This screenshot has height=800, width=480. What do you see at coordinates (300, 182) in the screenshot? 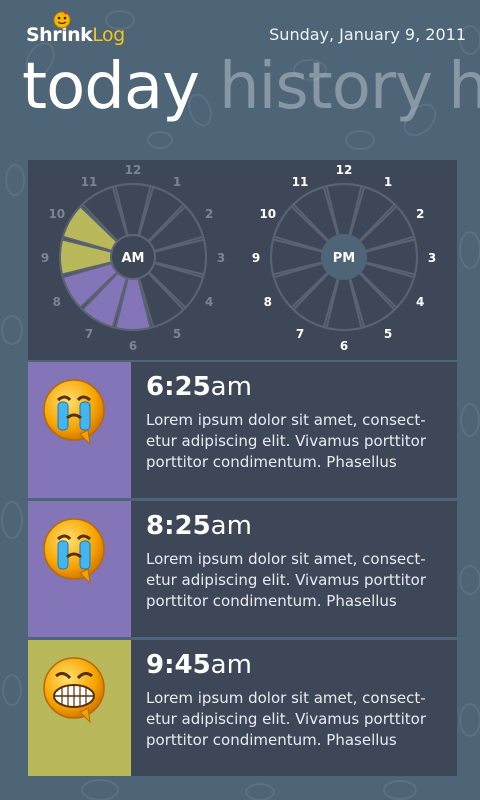
I see `pm-hour-label: 11` at bounding box center [300, 182].